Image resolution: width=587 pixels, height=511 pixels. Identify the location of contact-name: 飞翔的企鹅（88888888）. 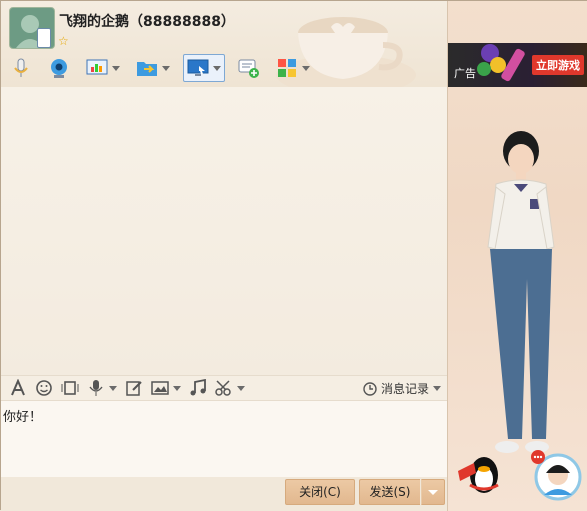
(147, 22).